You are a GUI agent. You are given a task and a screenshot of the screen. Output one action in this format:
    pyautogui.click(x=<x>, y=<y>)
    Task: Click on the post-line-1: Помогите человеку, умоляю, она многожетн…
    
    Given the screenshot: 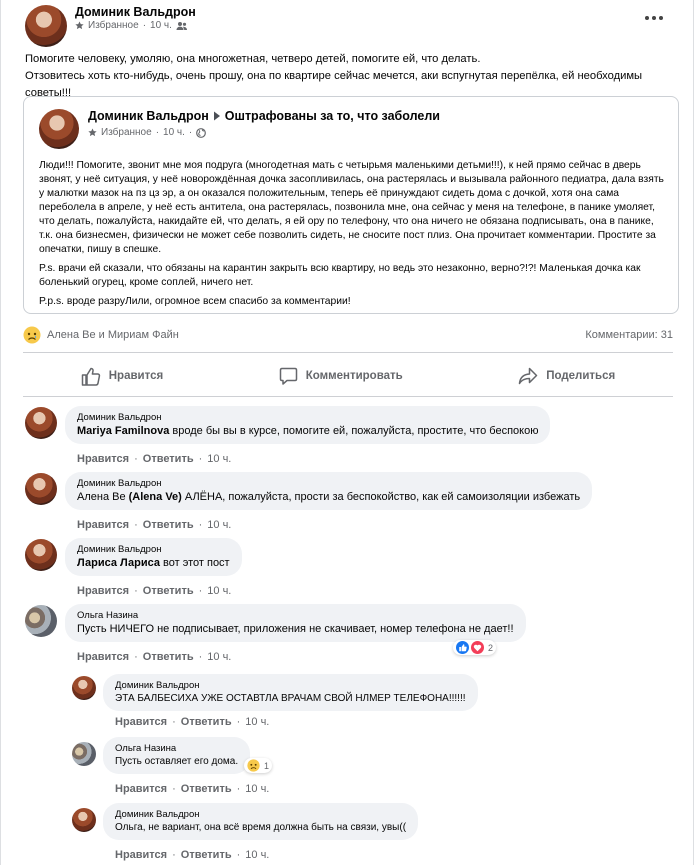 What is the action you would take?
    pyautogui.click(x=253, y=59)
    